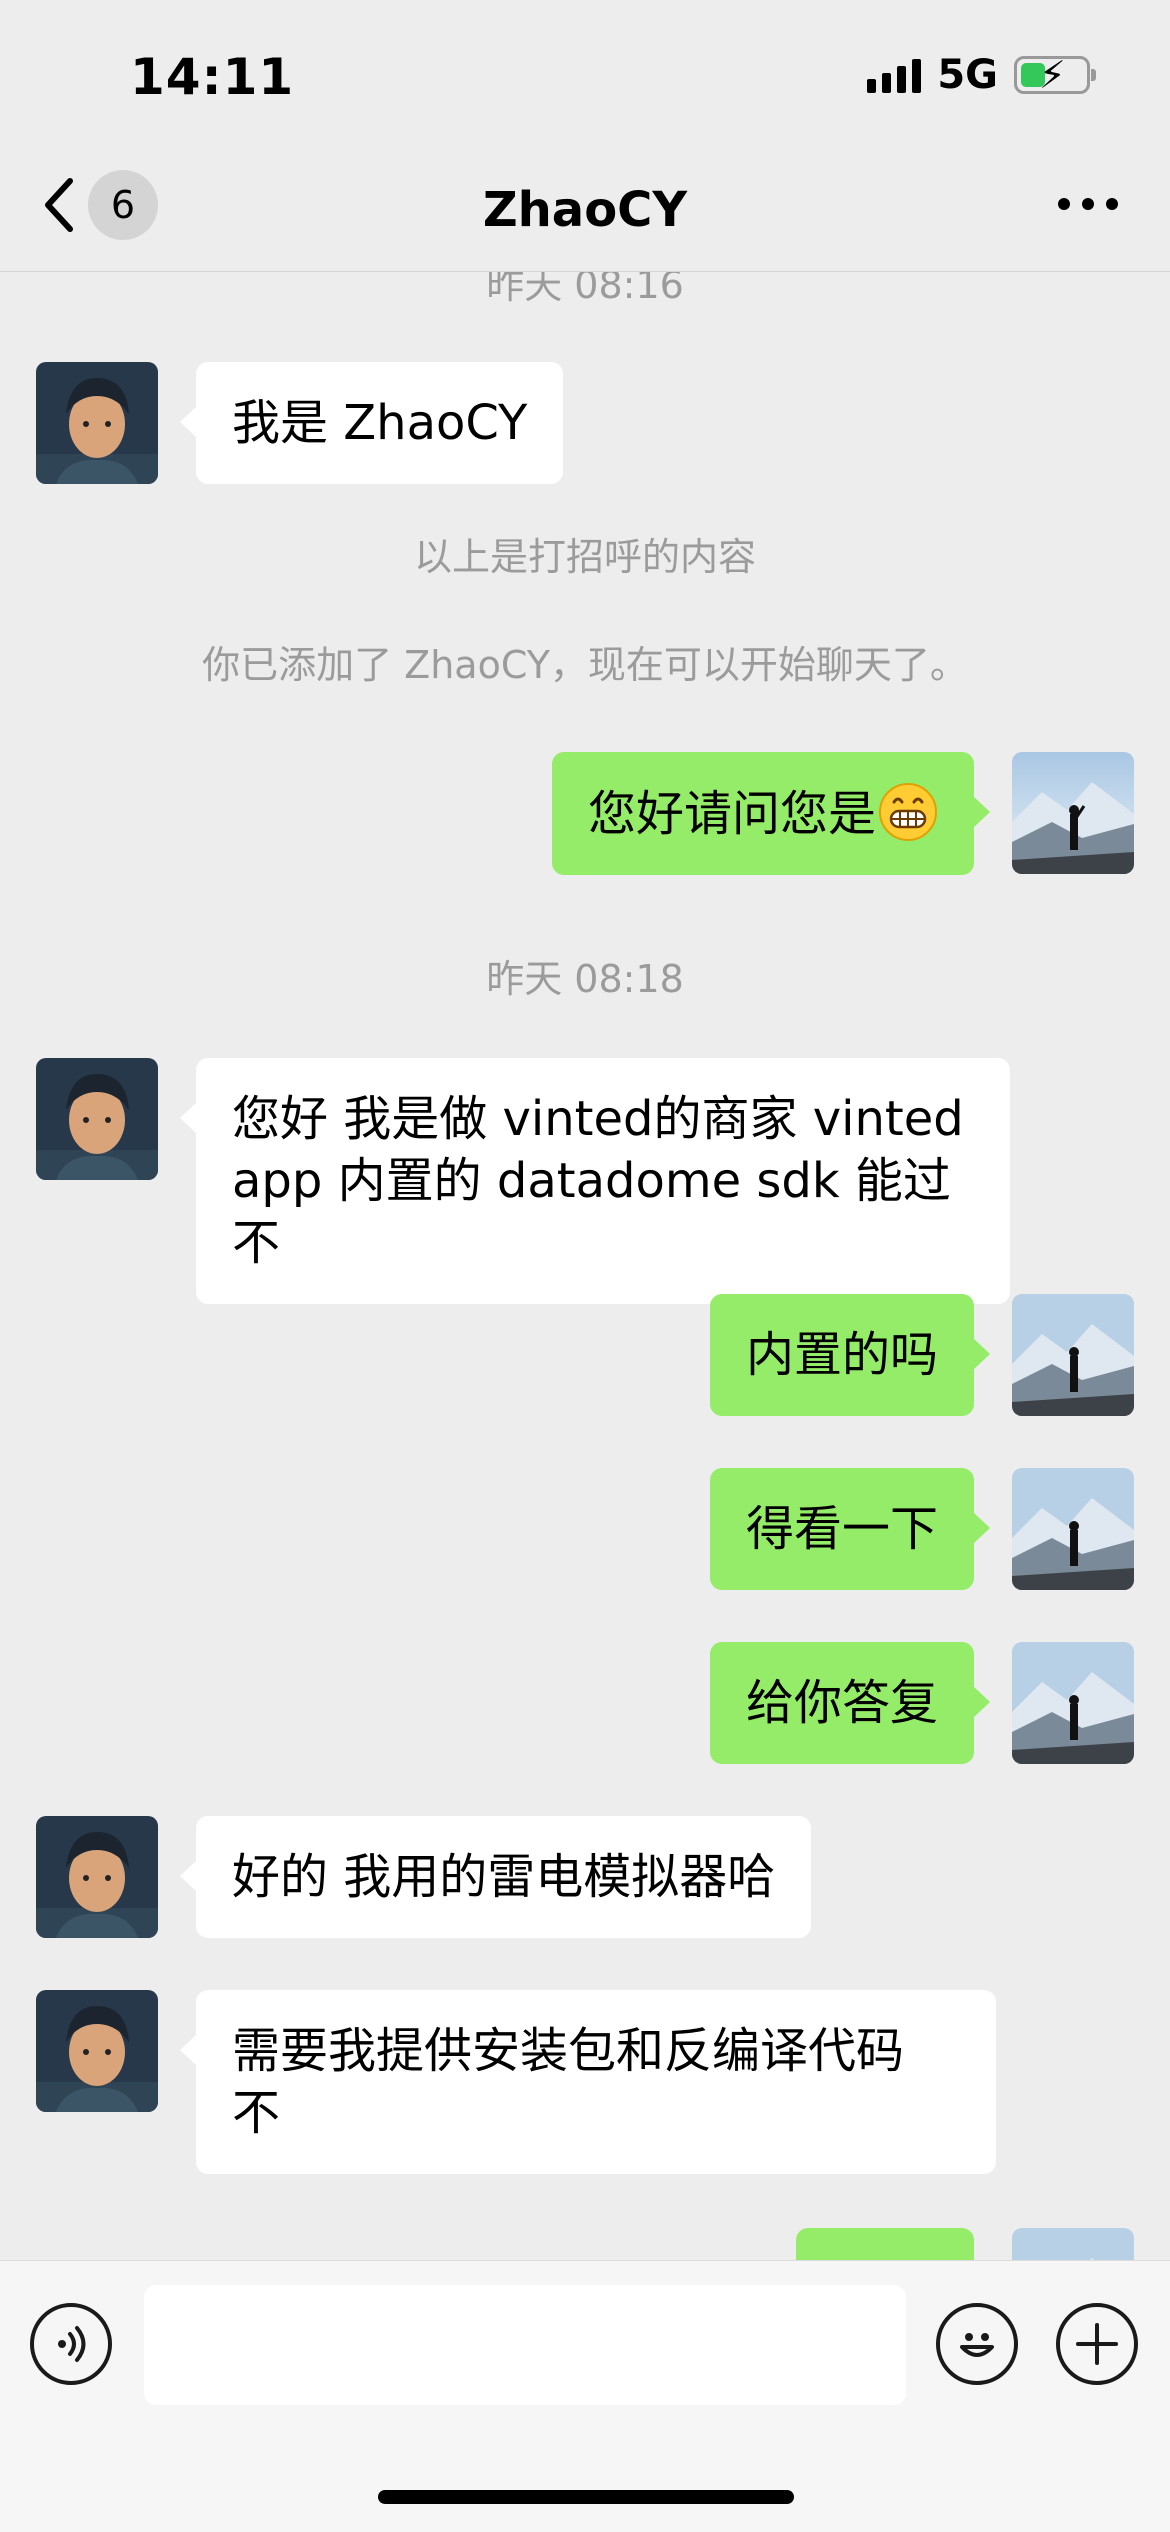 The width and height of the screenshot is (1170, 2532). I want to click on emoji-icon, so click(977, 2345).